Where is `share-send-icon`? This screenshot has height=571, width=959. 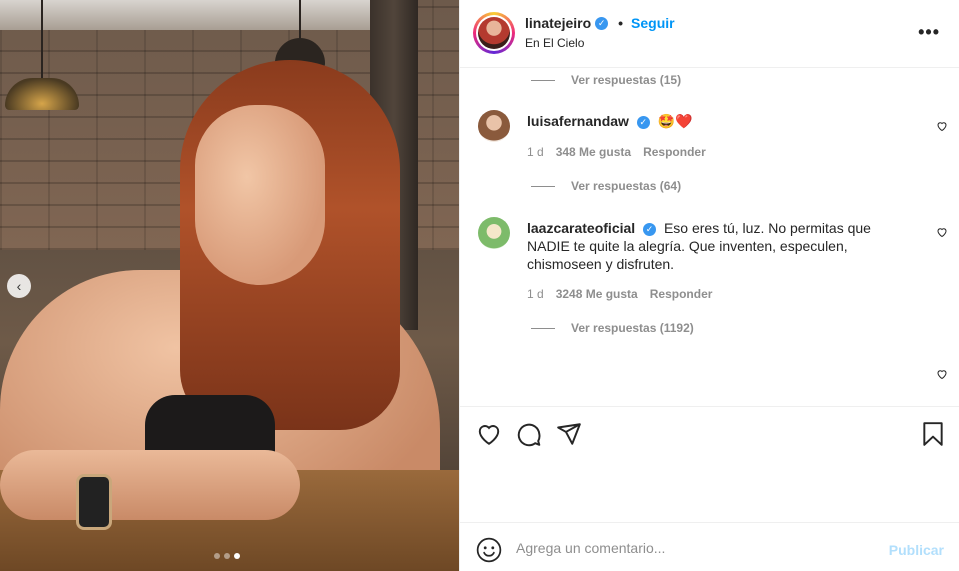 share-send-icon is located at coordinates (569, 434).